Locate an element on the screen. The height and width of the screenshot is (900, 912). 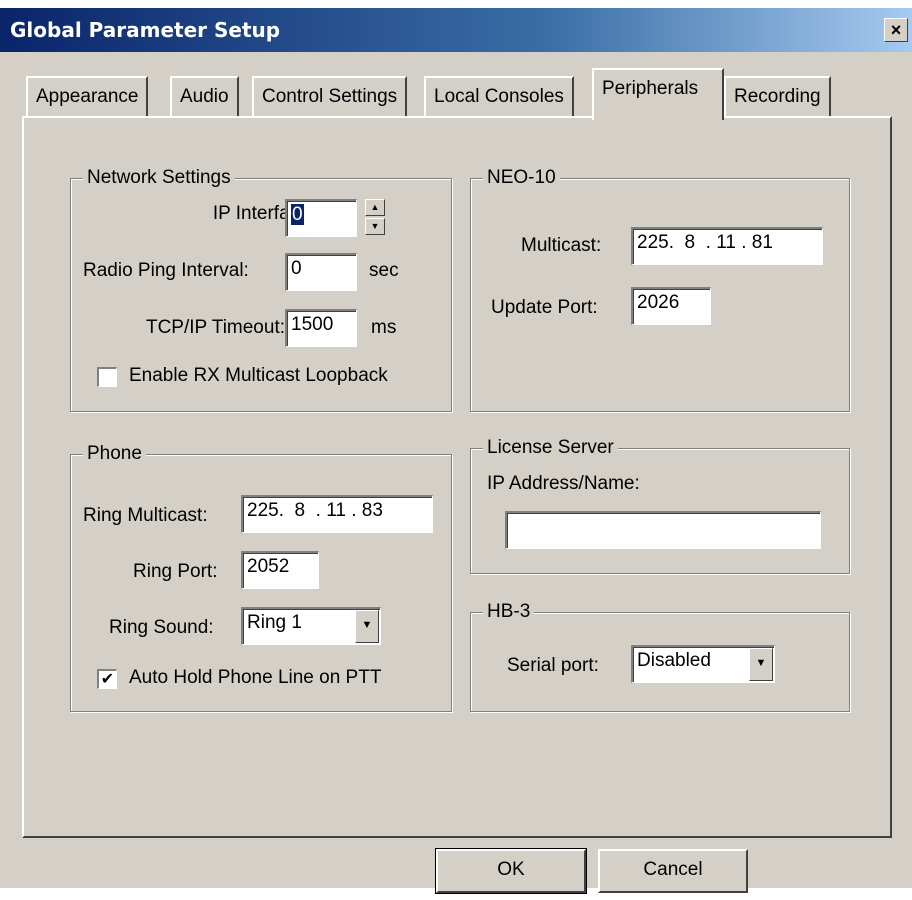
ring-multicast-input: 225. 8 . 11 . 83 is located at coordinates (337, 514).